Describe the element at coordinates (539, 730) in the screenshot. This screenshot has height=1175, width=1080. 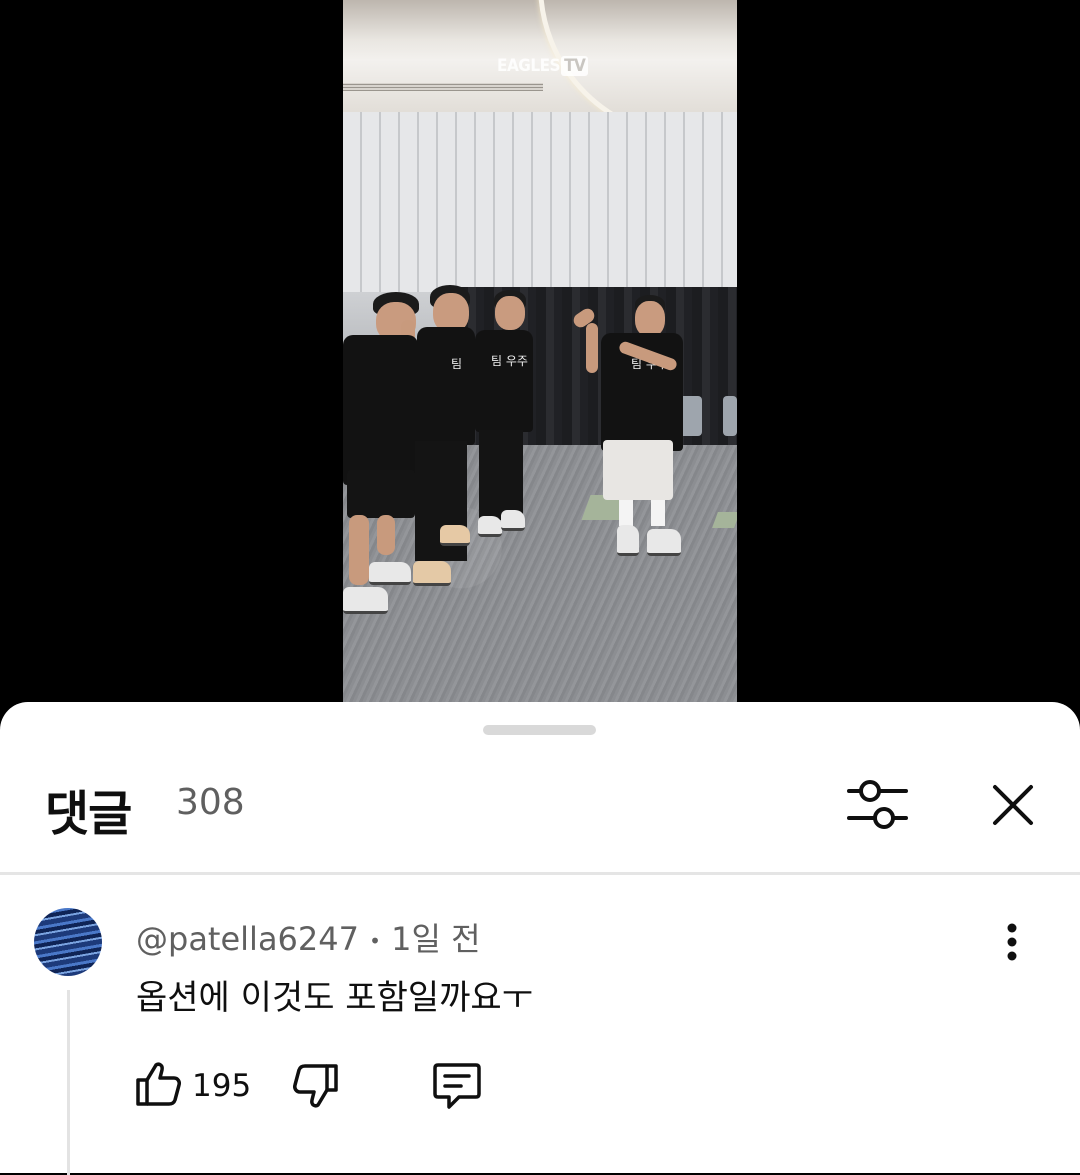
I see `drag-handle` at that location.